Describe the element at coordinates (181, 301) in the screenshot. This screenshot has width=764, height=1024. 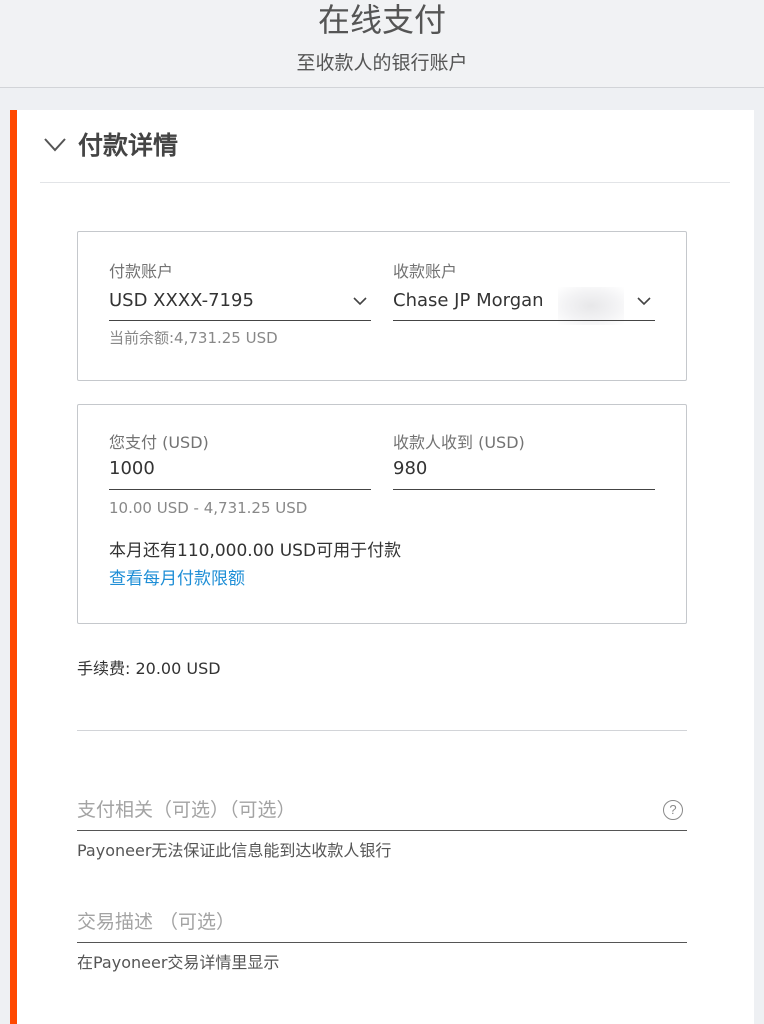
I see `payer-account-select: USD XXXX-7195` at that location.